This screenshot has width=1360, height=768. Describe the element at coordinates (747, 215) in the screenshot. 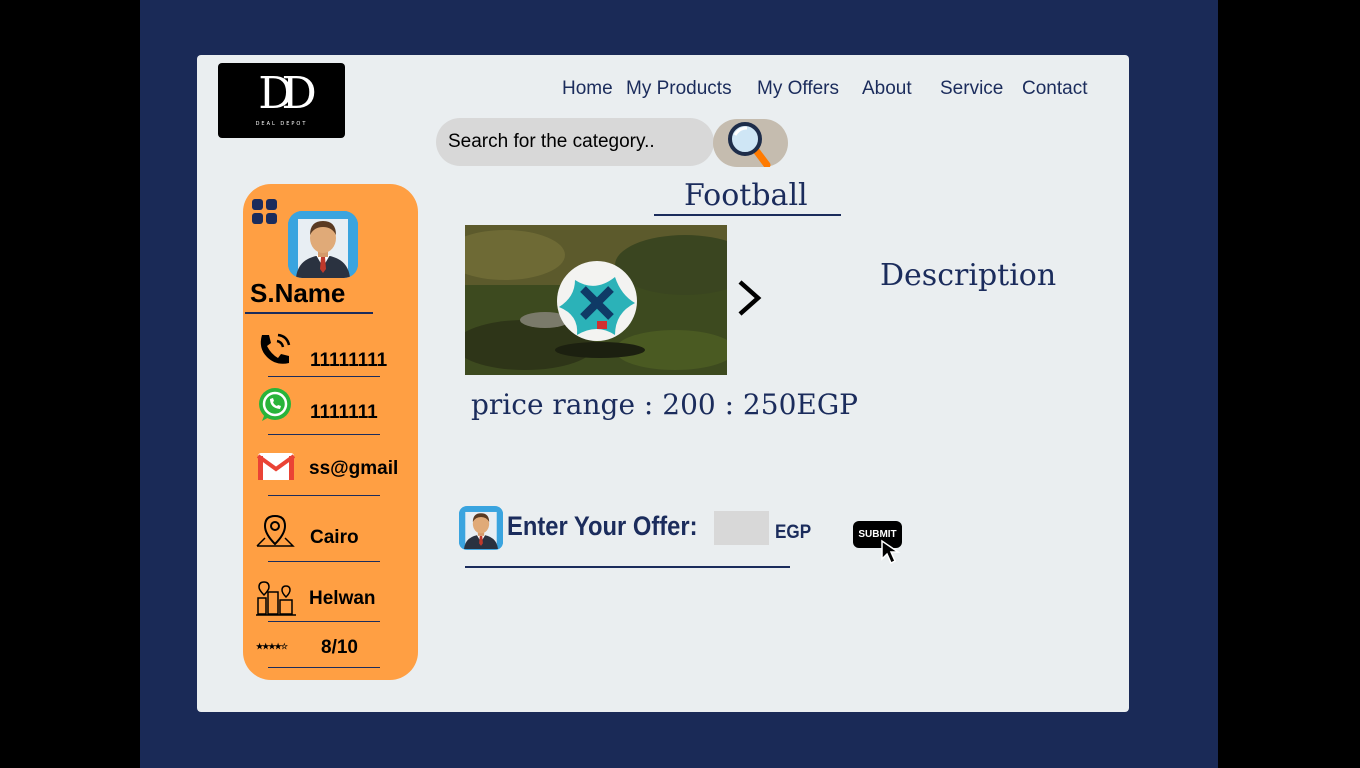

I see `title-underline` at that location.